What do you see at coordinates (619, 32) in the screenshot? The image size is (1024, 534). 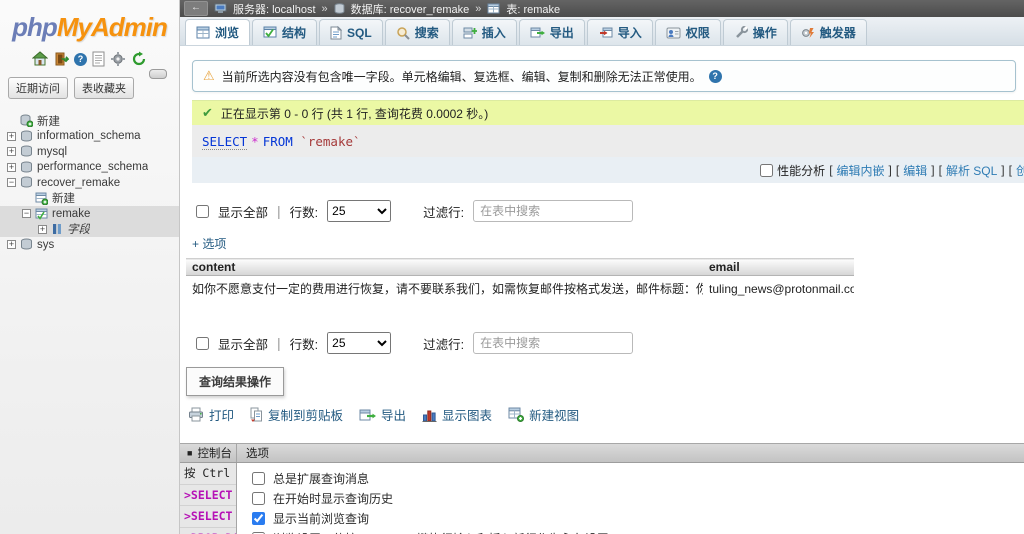 I see `tab-import: 导入` at bounding box center [619, 32].